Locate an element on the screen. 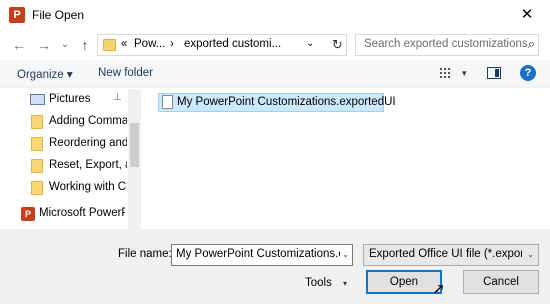 The height and width of the screenshot is (304, 550). sidebar-item-label: Microsoft PowerP is located at coordinates (82, 213).